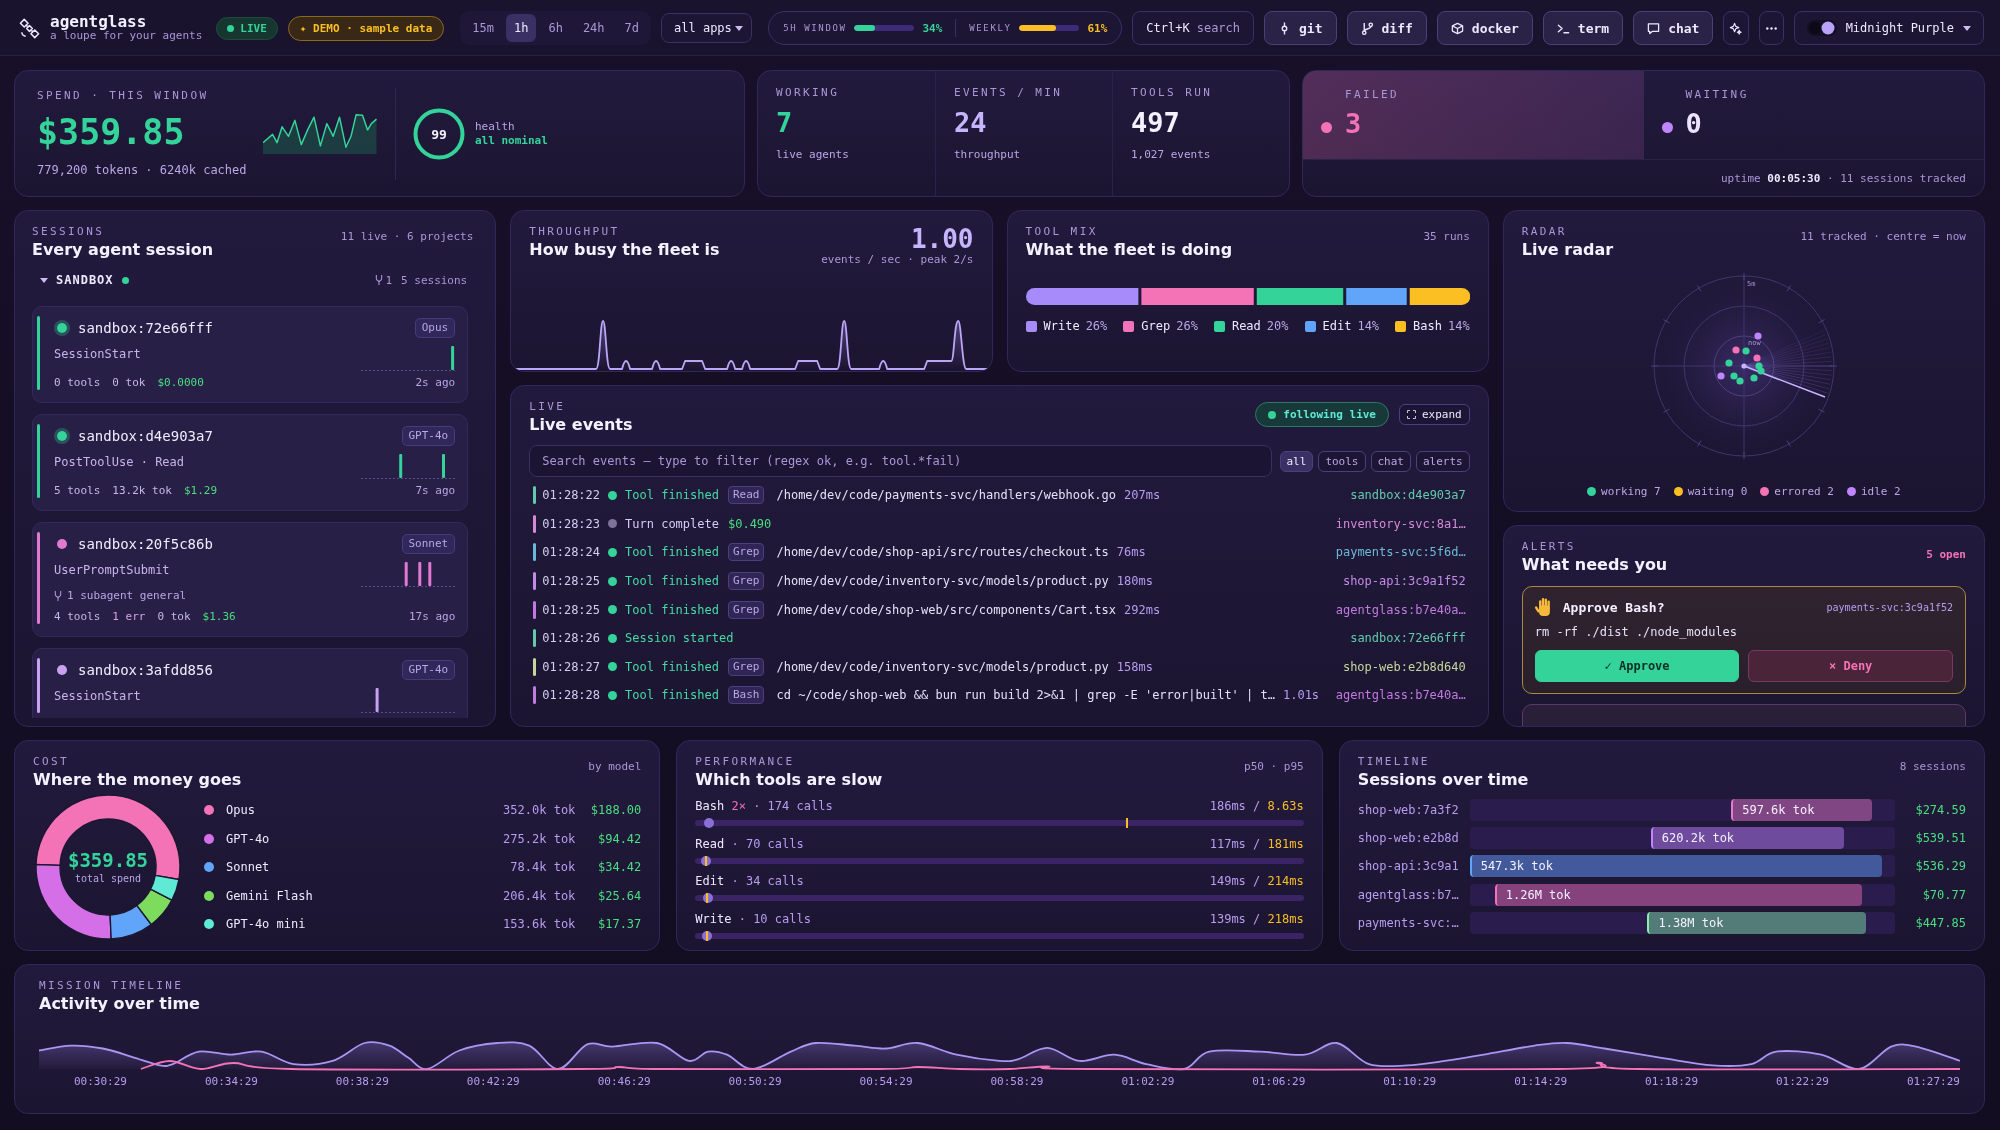  Describe the element at coordinates (946, 495) in the screenshot. I see `event-detail: /home/dev/code/payments-svc/handlers/webhook.go` at that location.